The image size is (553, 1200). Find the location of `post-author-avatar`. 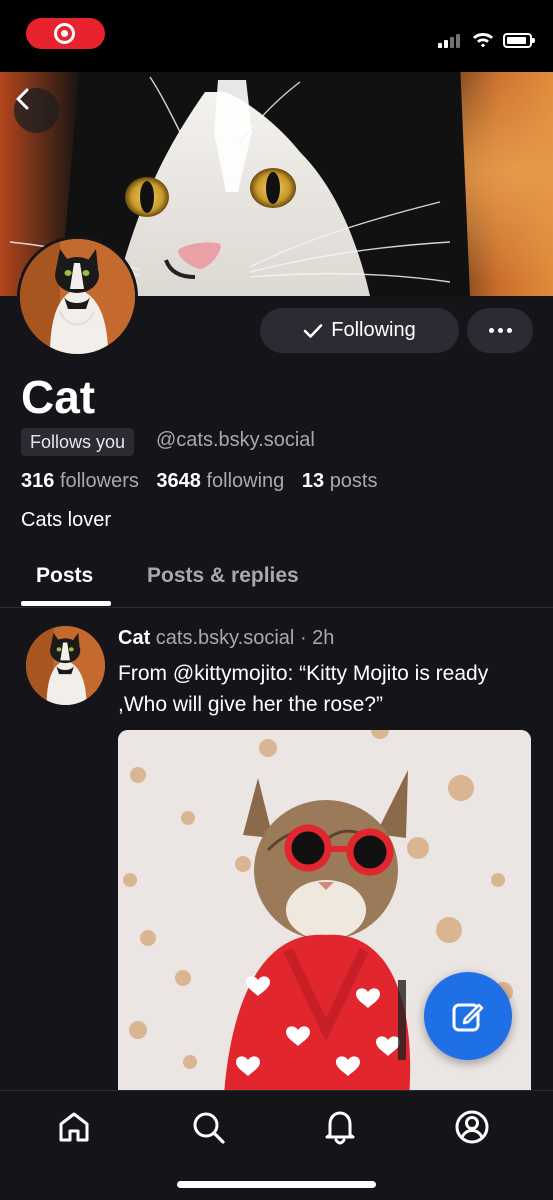

post-author-avatar is located at coordinates (65, 665).